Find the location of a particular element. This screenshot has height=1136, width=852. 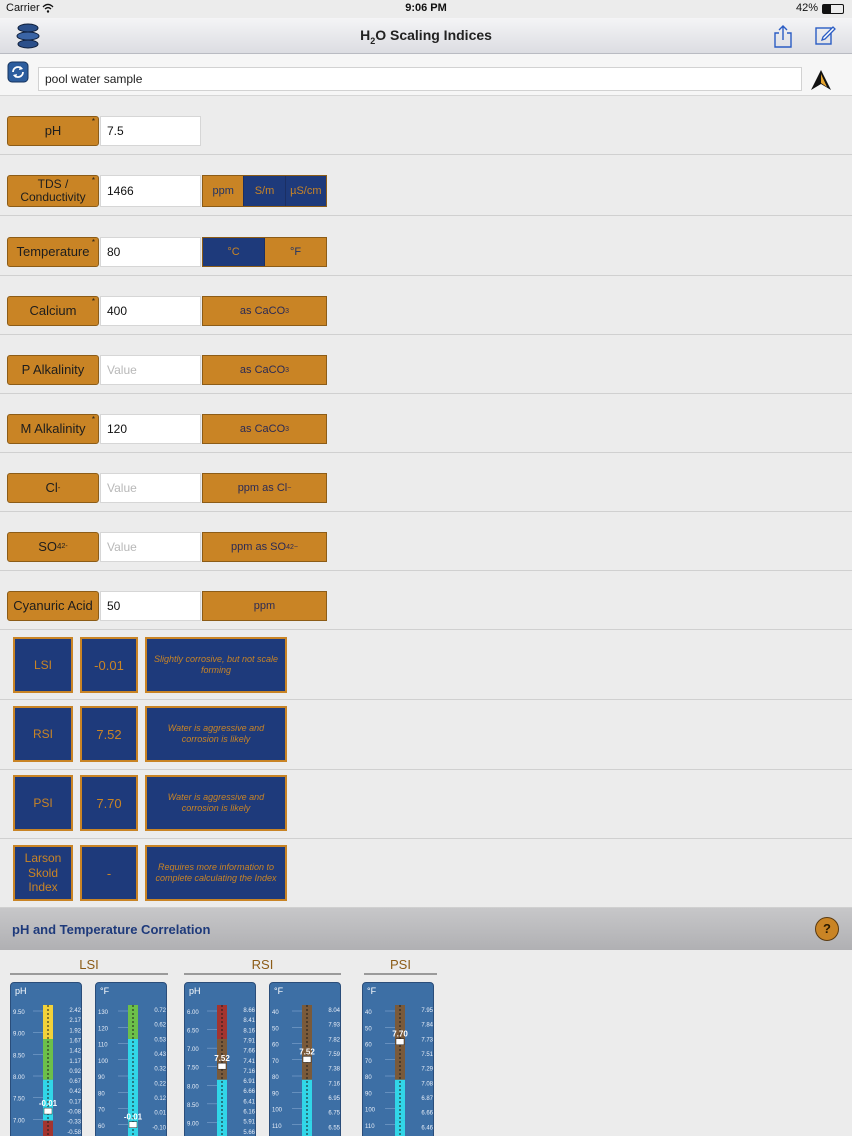

calcium-unit: as CaCO 3 is located at coordinates (264, 311).